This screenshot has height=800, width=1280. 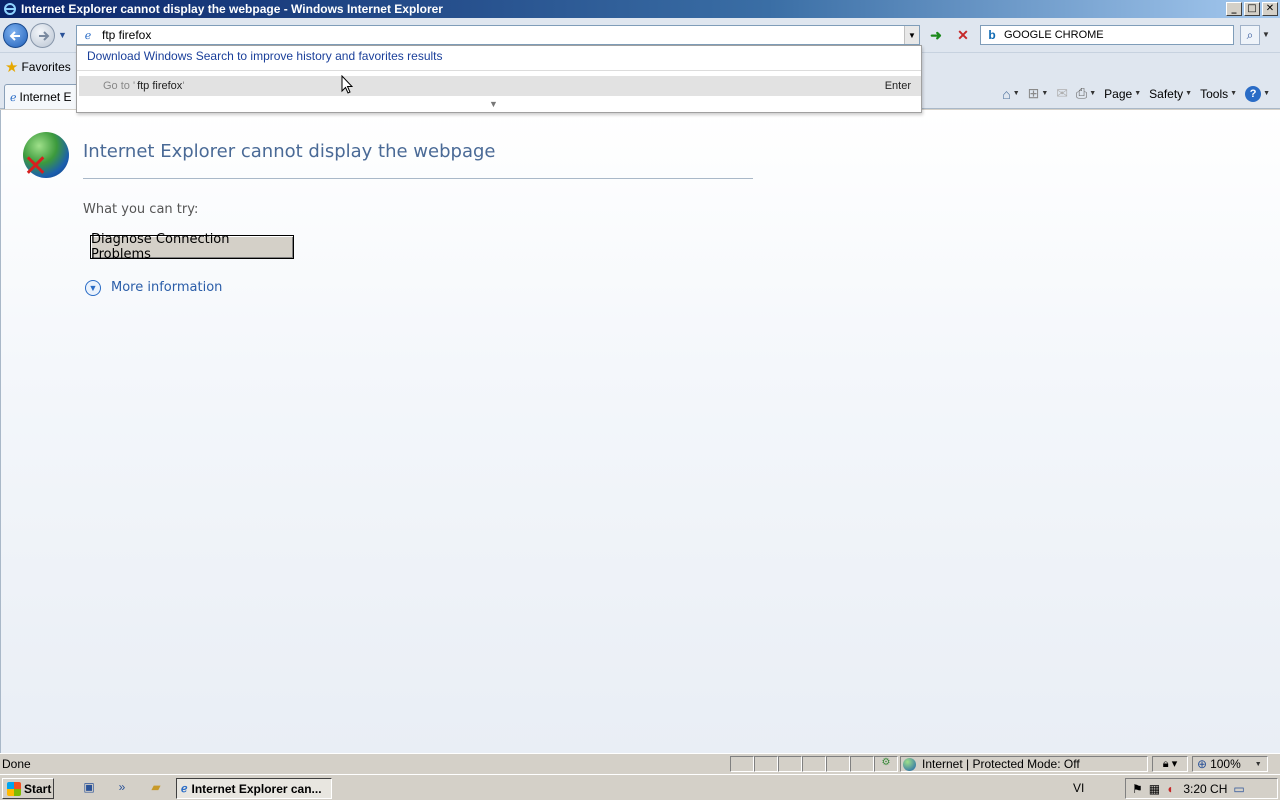 I want to click on system-tray: ⚑ ▦ ◖ 3:20 CH ▭, so click(x=1201, y=788).